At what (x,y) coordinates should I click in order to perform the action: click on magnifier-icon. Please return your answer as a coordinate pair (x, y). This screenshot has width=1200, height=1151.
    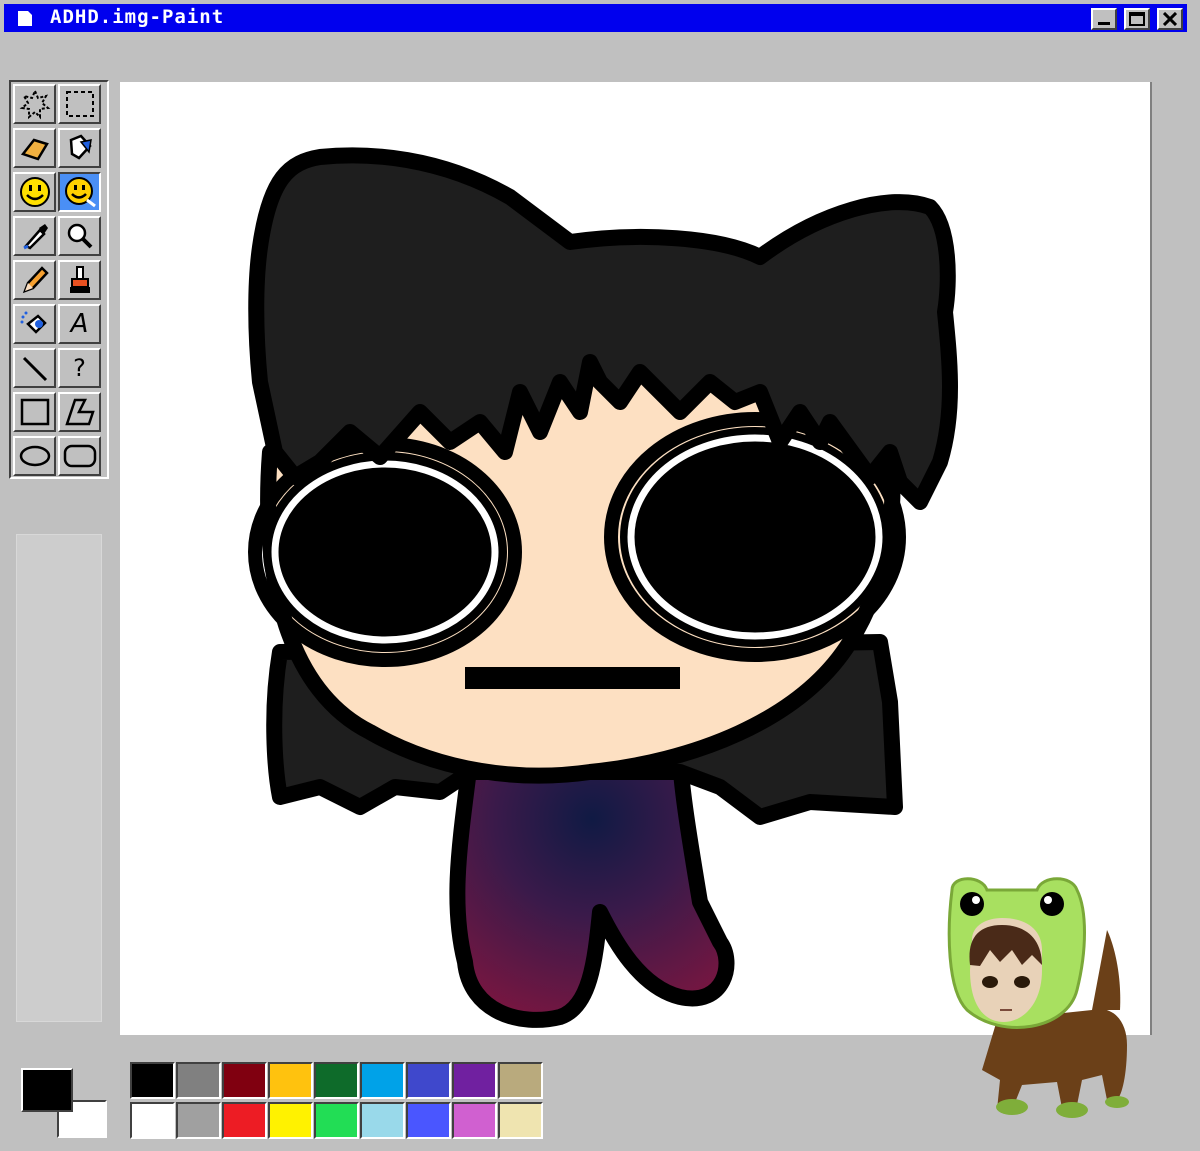
    Looking at the image, I should click on (79, 236).